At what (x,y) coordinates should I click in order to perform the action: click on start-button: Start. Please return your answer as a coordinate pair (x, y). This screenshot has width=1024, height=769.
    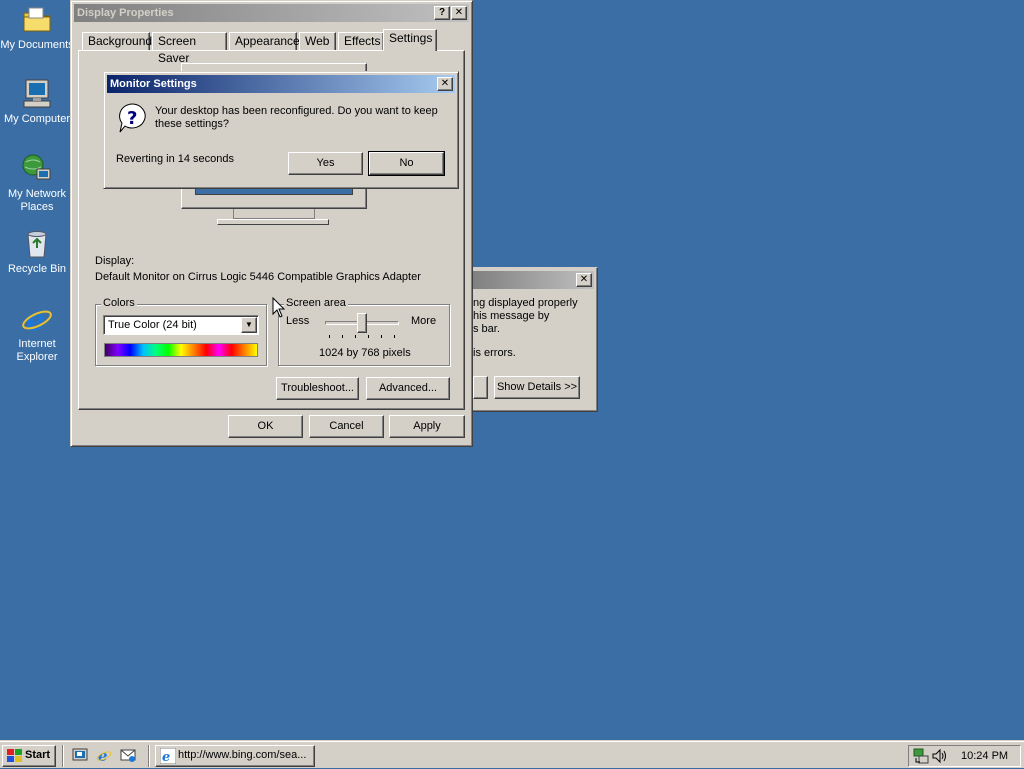
    Looking at the image, I should click on (29, 756).